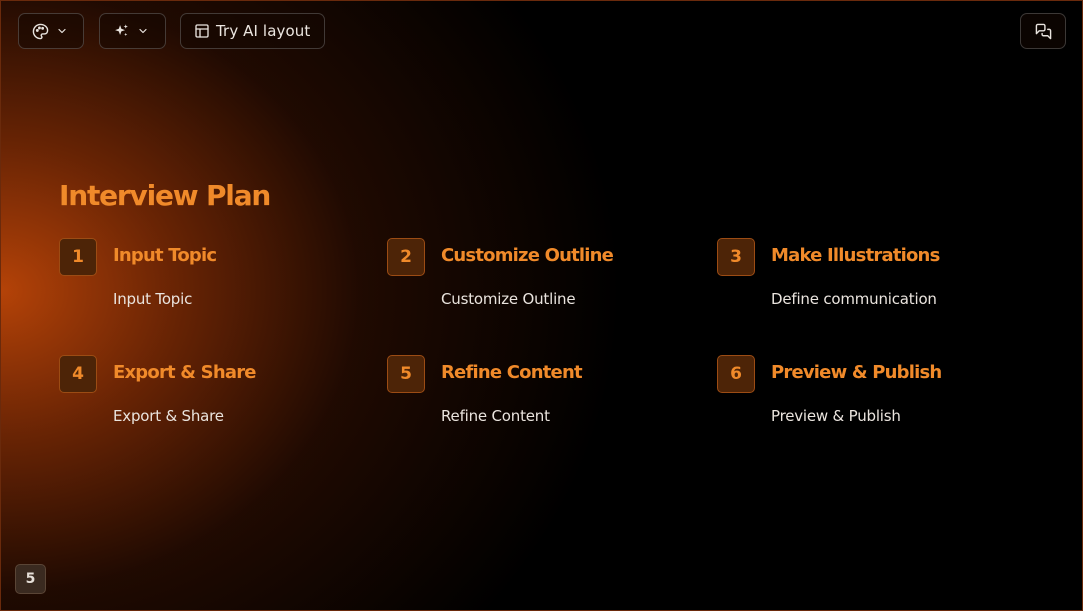 The height and width of the screenshot is (611, 1083). Describe the element at coordinates (854, 299) in the screenshot. I see `step-description: Define communication` at that location.